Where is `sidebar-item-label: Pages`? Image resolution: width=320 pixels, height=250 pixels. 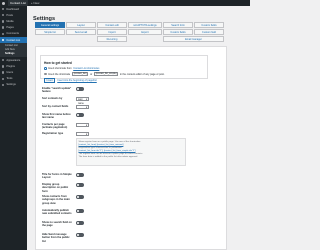 sidebar-item-label: Pages is located at coordinates (10, 28).